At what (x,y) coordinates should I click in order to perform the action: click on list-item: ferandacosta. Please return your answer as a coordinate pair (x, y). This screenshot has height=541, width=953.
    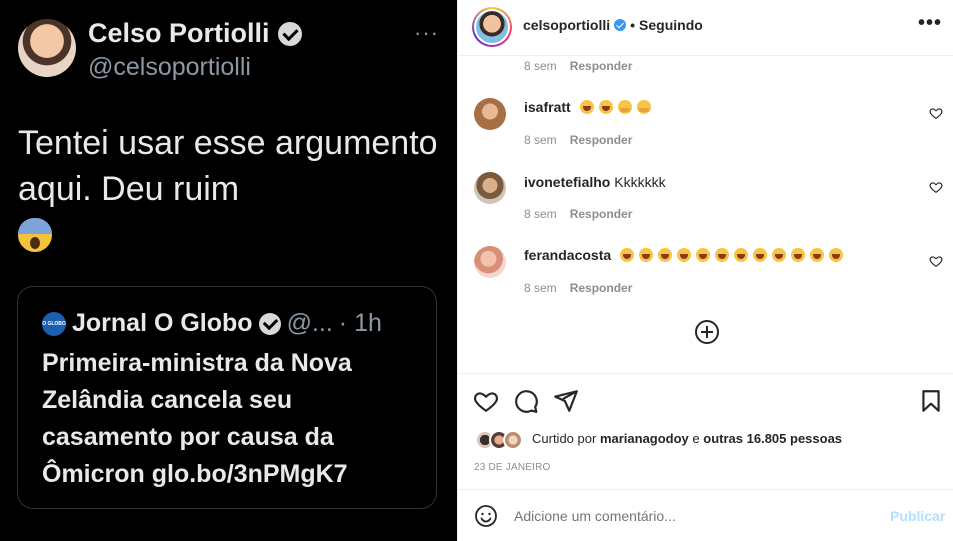
    Looking at the image, I should click on (684, 255).